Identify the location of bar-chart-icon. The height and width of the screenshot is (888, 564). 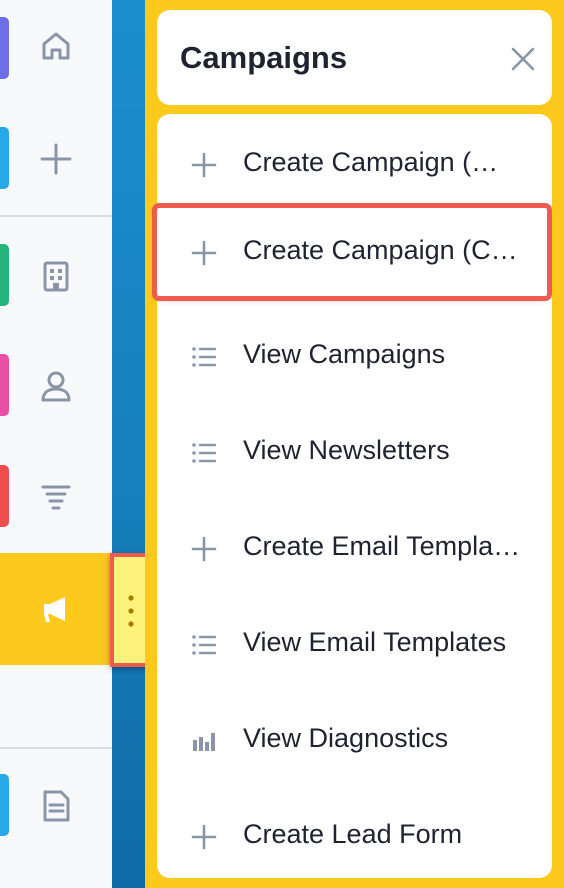
(204, 742).